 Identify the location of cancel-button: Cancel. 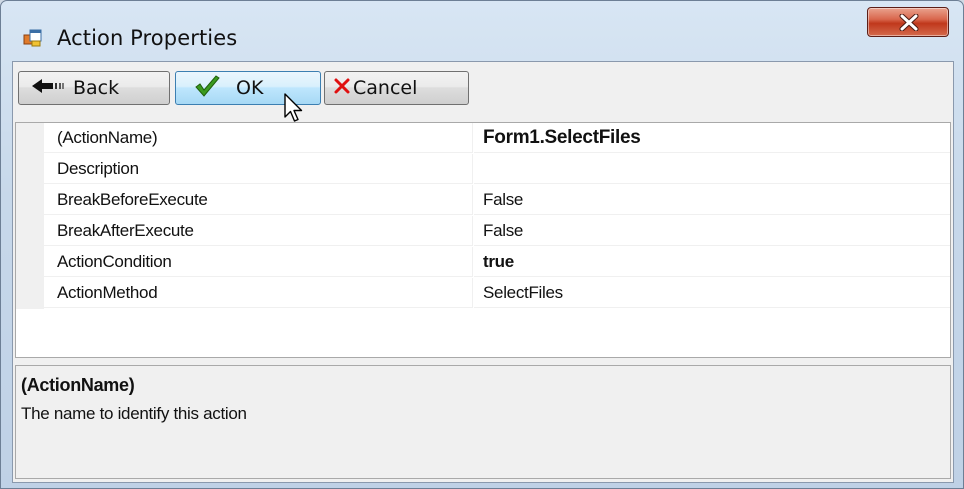
(396, 88).